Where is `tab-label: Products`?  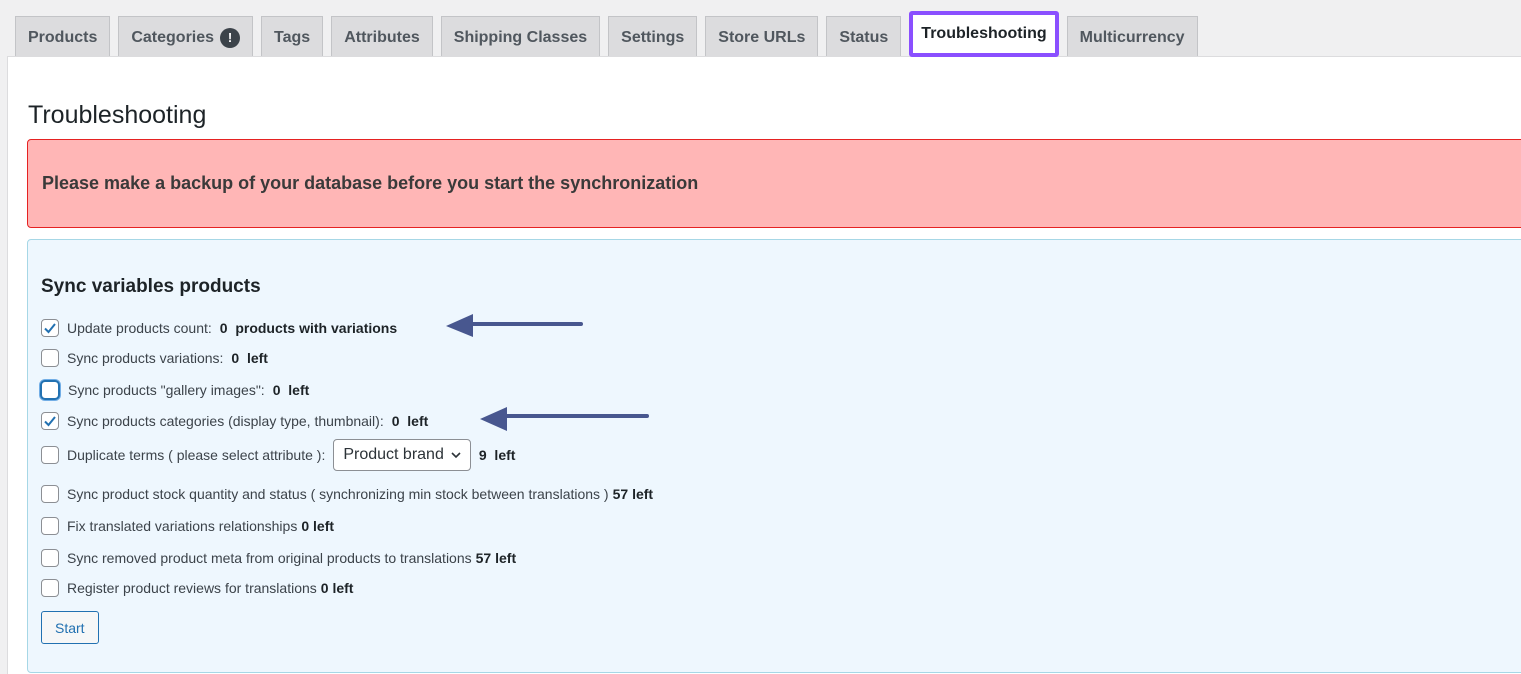
tab-label: Products is located at coordinates (63, 37).